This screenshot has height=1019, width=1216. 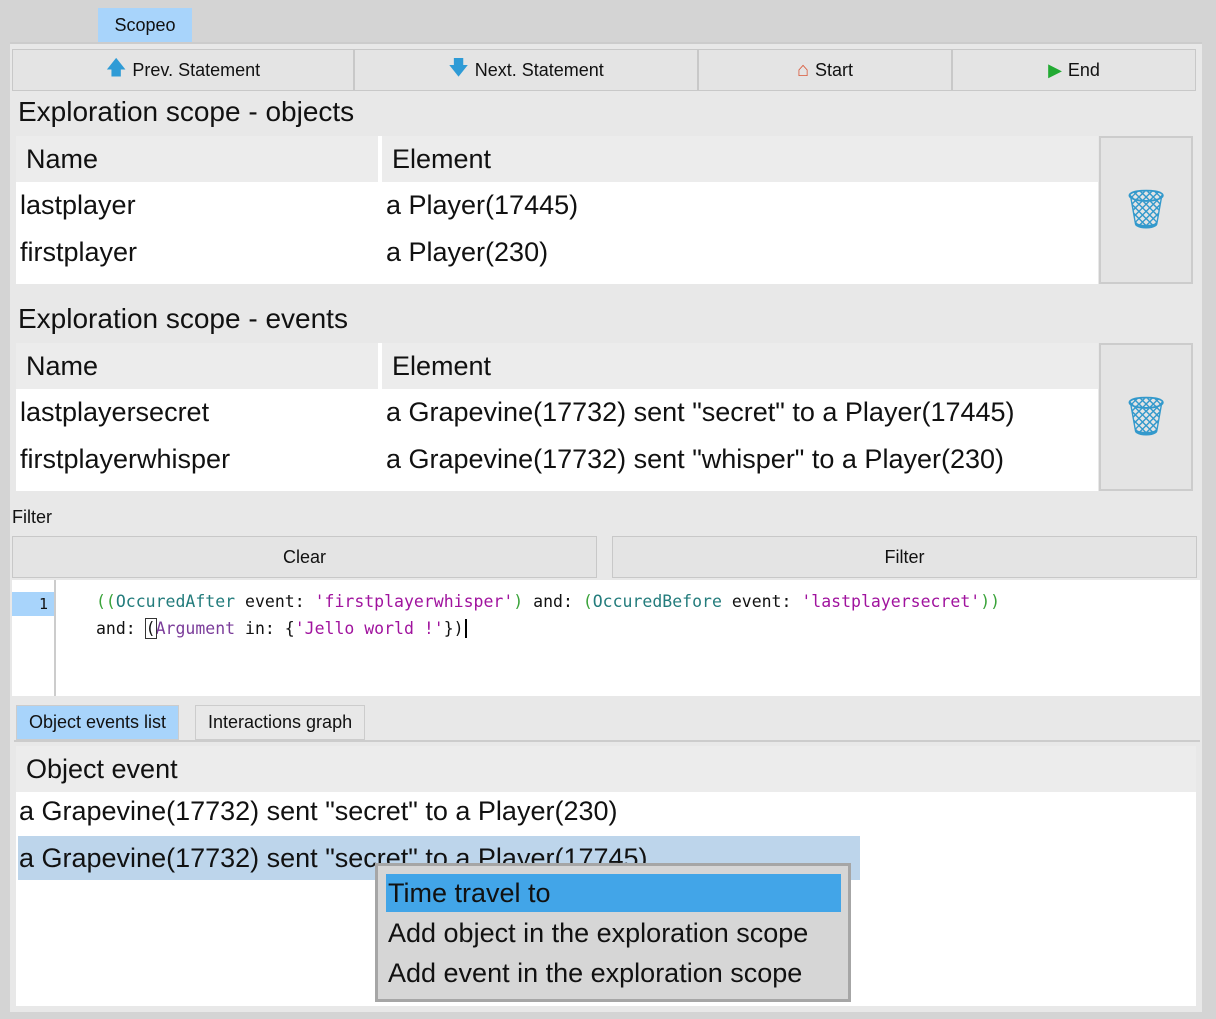 I want to click on clear-button: Clear, so click(x=304, y=557).